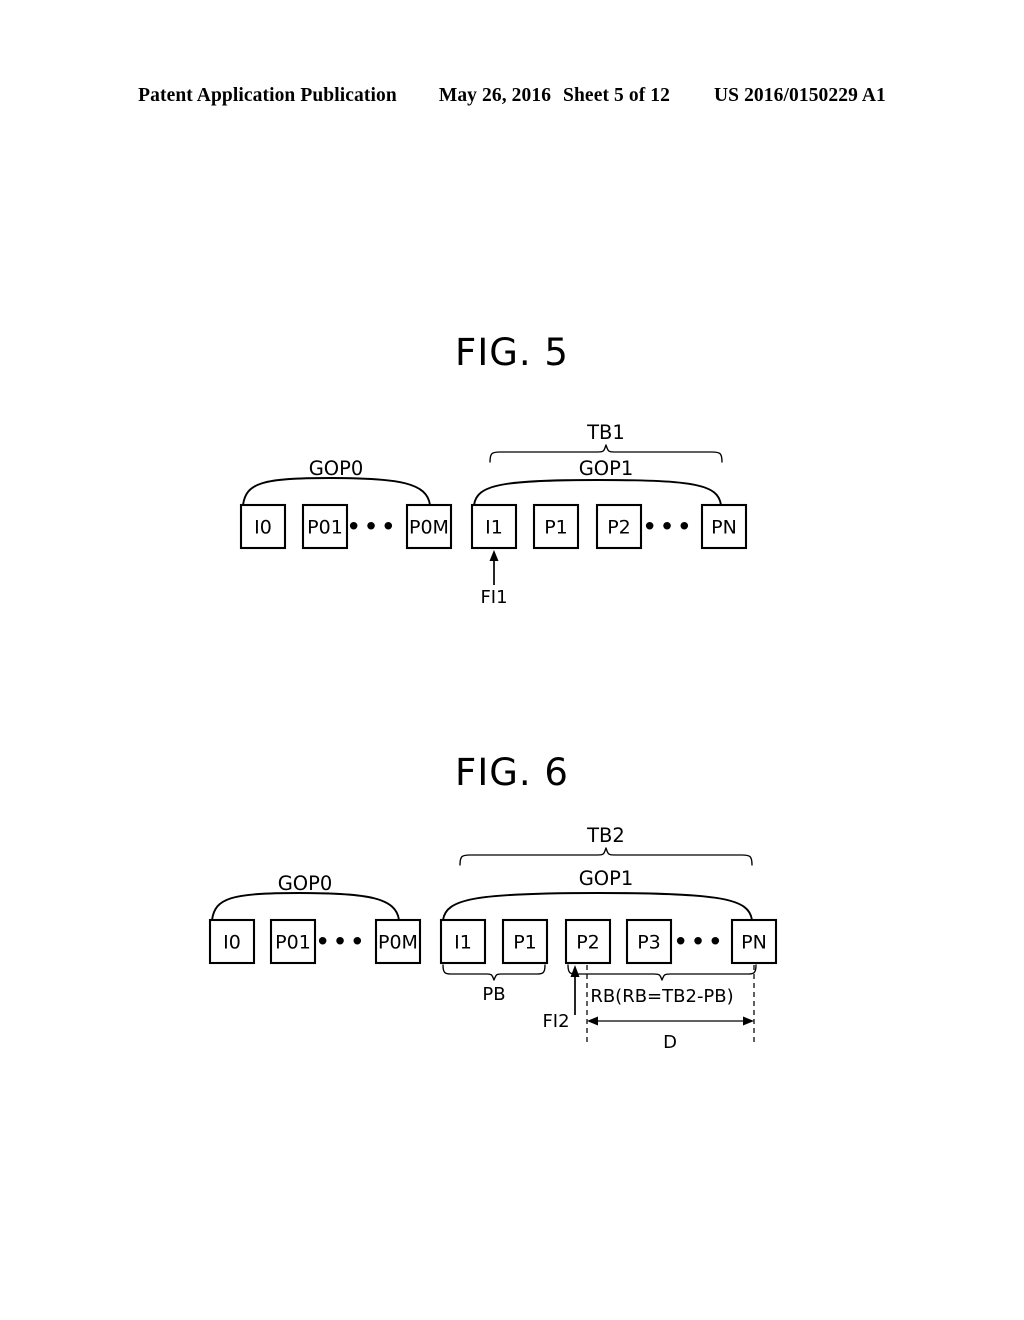 Image resolution: width=1024 pixels, height=1320 pixels. I want to click on frame-label-i0-fig6: I0, so click(232, 943).